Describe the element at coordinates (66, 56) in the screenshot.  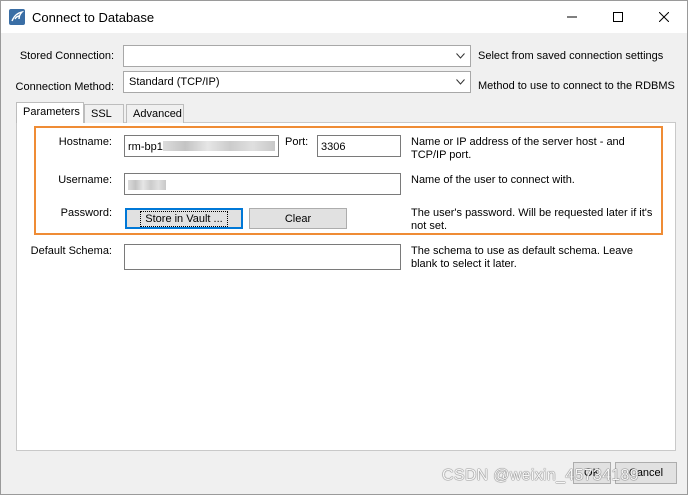
I see `stored-connection-label: Stored Connection:` at that location.